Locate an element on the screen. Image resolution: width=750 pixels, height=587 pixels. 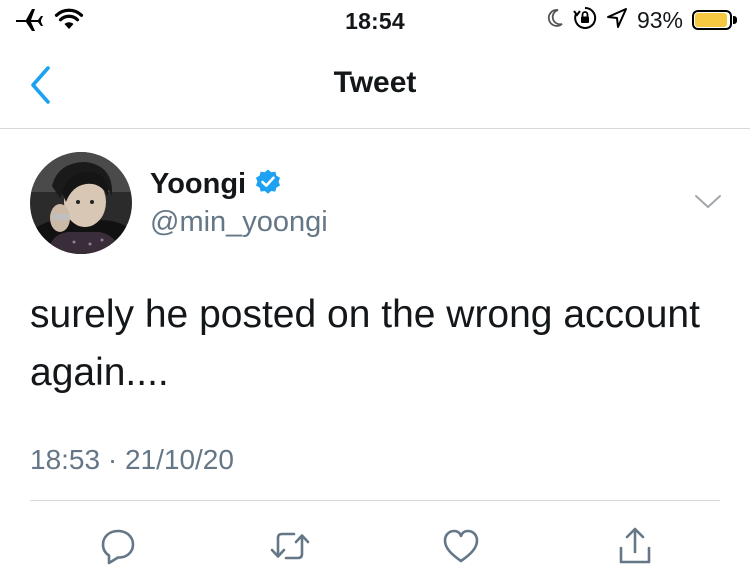
author-handle: @min_yoongi is located at coordinates (239, 222).